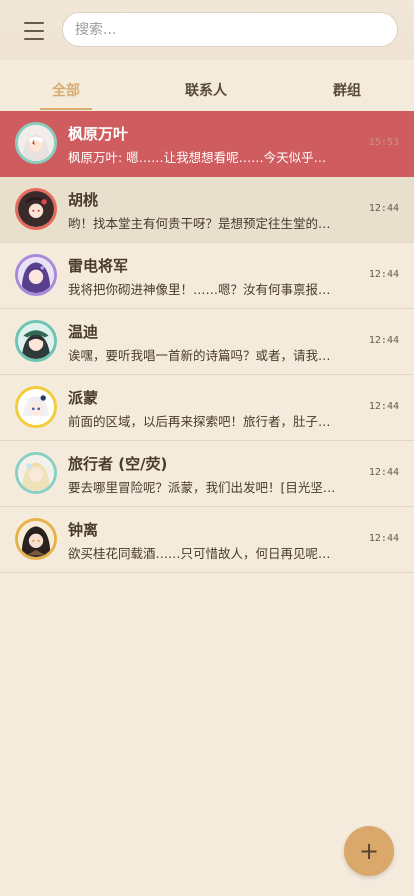 The image size is (414, 896). What do you see at coordinates (207, 540) in the screenshot?
I see `conversation-item-zhongli: 钟离 欲买桂花同载酒……只可惜故人，何日再见呢… 12:44` at bounding box center [207, 540].